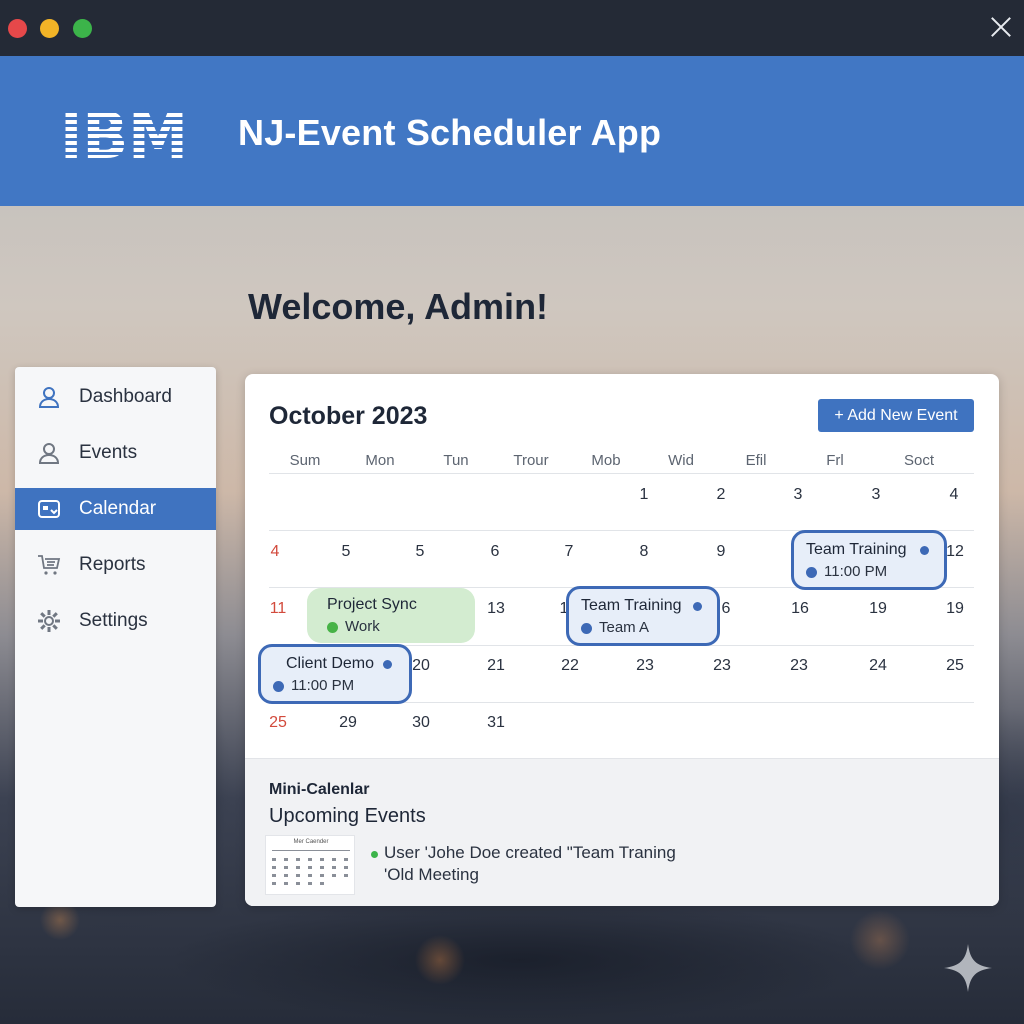 This screenshot has height=1024, width=1024. I want to click on close-window-dot, so click(17, 28).